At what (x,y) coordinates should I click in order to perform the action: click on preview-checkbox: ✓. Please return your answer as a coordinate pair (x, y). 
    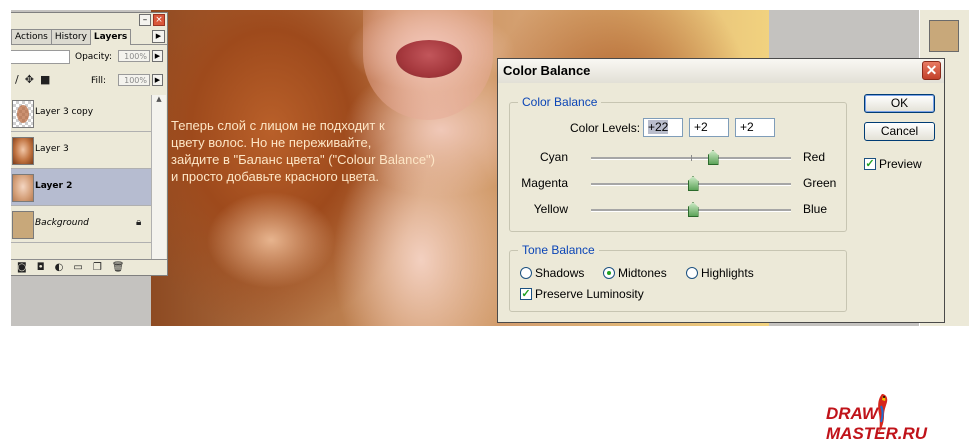
    Looking at the image, I should click on (870, 164).